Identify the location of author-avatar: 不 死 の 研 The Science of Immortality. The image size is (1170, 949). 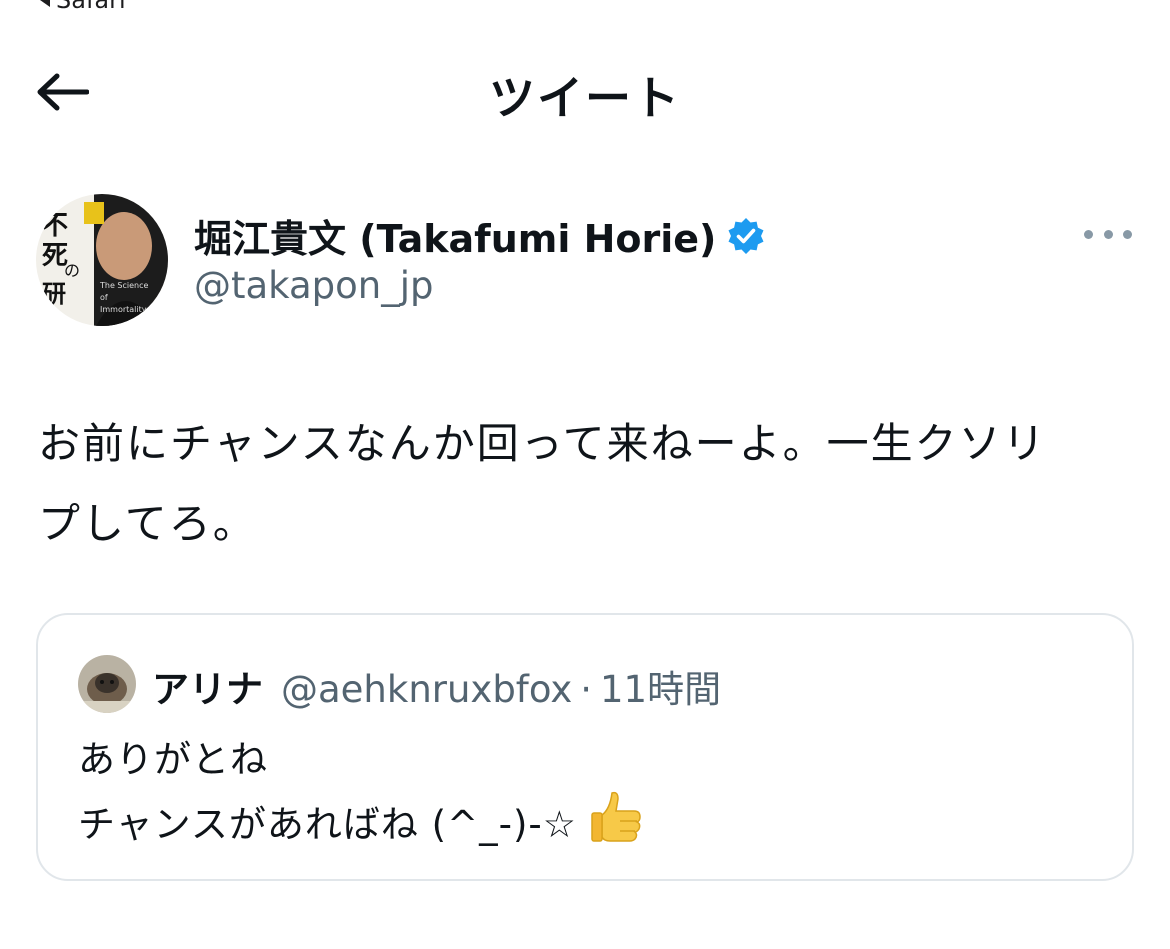
(102, 260).